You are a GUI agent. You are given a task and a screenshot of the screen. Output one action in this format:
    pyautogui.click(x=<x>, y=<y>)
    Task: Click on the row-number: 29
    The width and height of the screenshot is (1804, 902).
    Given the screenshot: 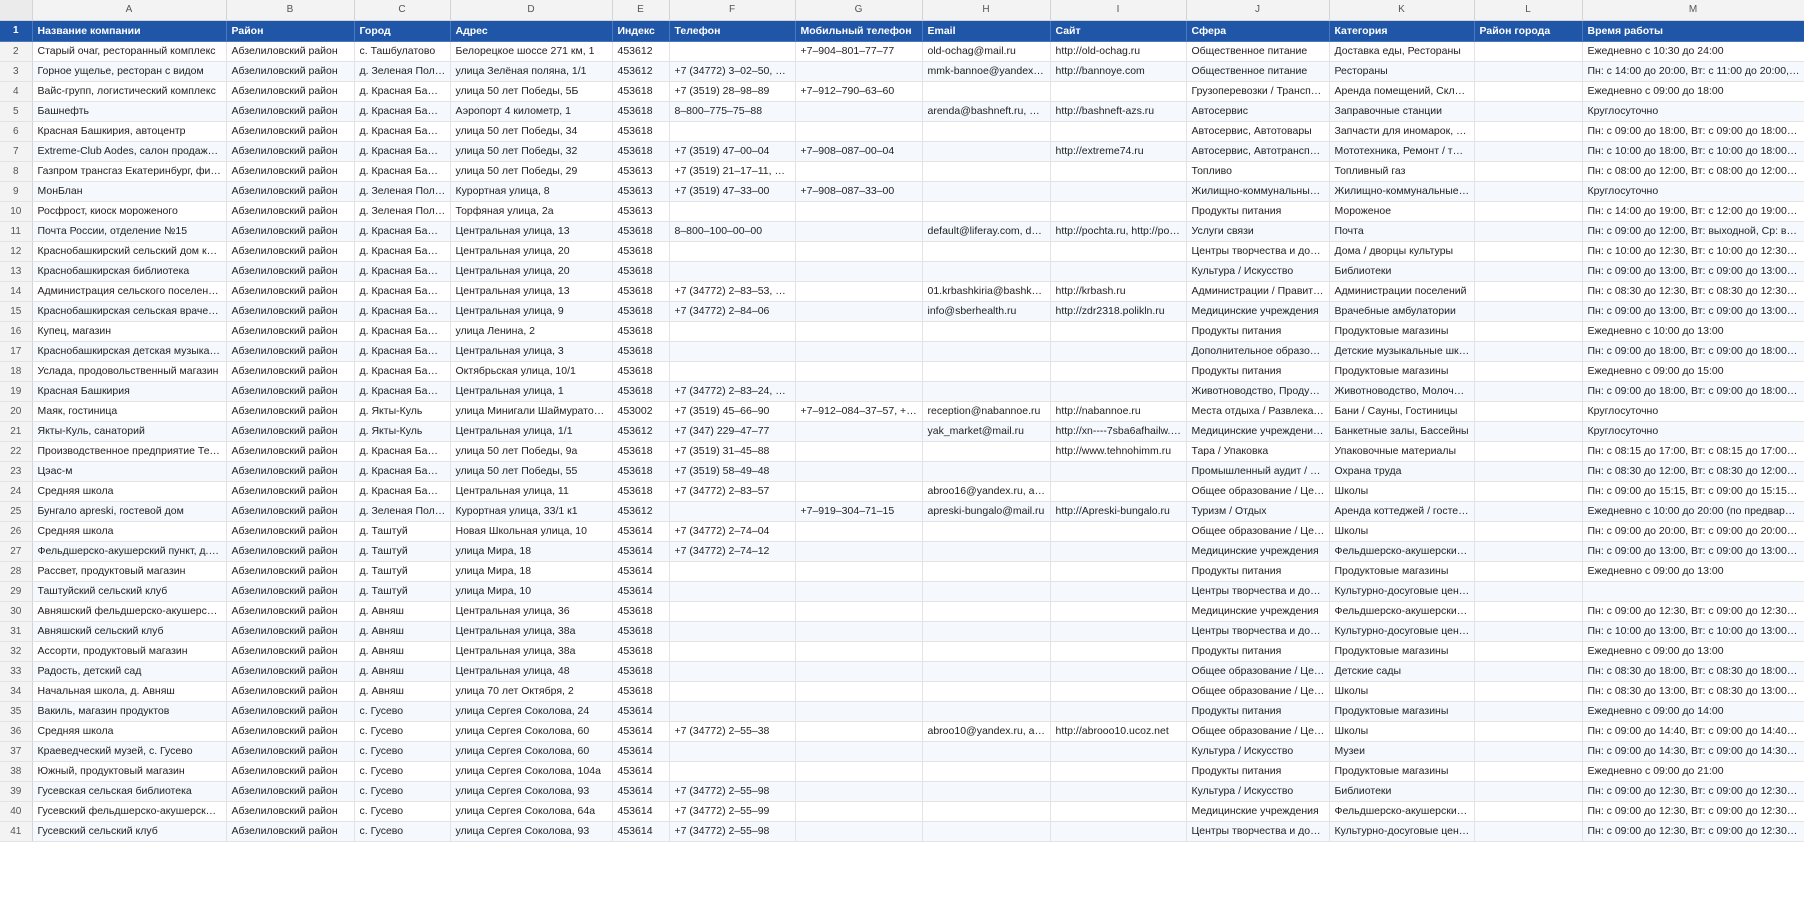 What is the action you would take?
    pyautogui.click(x=16, y=591)
    